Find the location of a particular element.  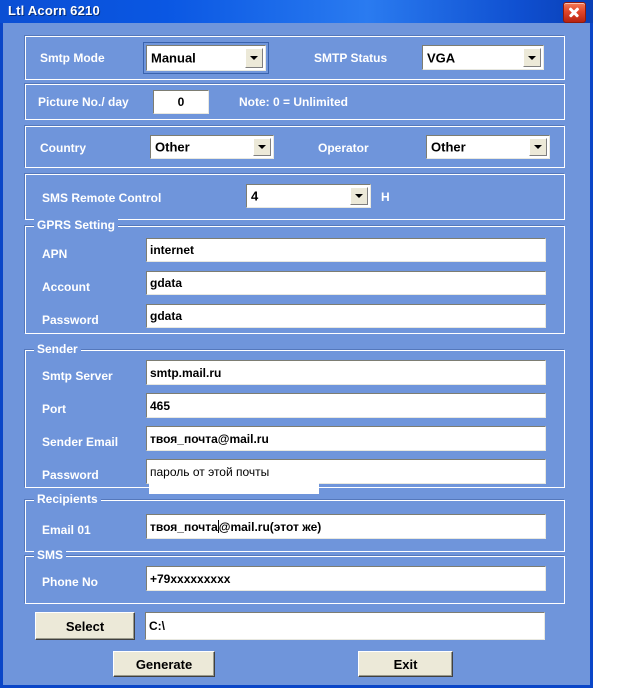

picture-per-day-label: Picture No./ day is located at coordinates (83, 102).